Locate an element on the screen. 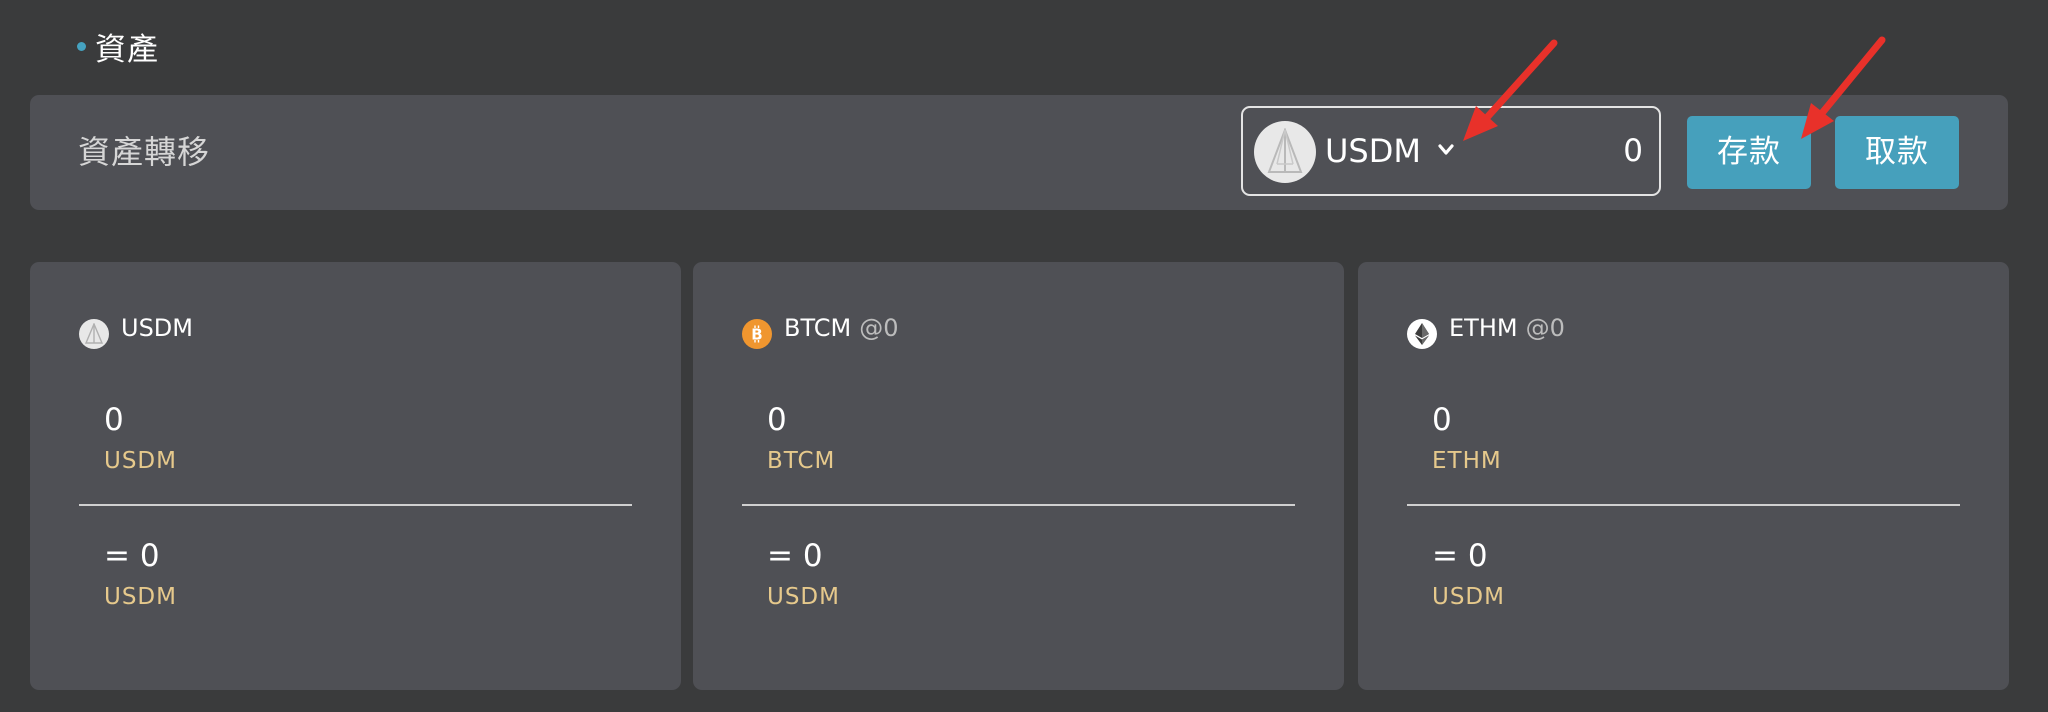  selected-asset-name: USDM is located at coordinates (1373, 151).